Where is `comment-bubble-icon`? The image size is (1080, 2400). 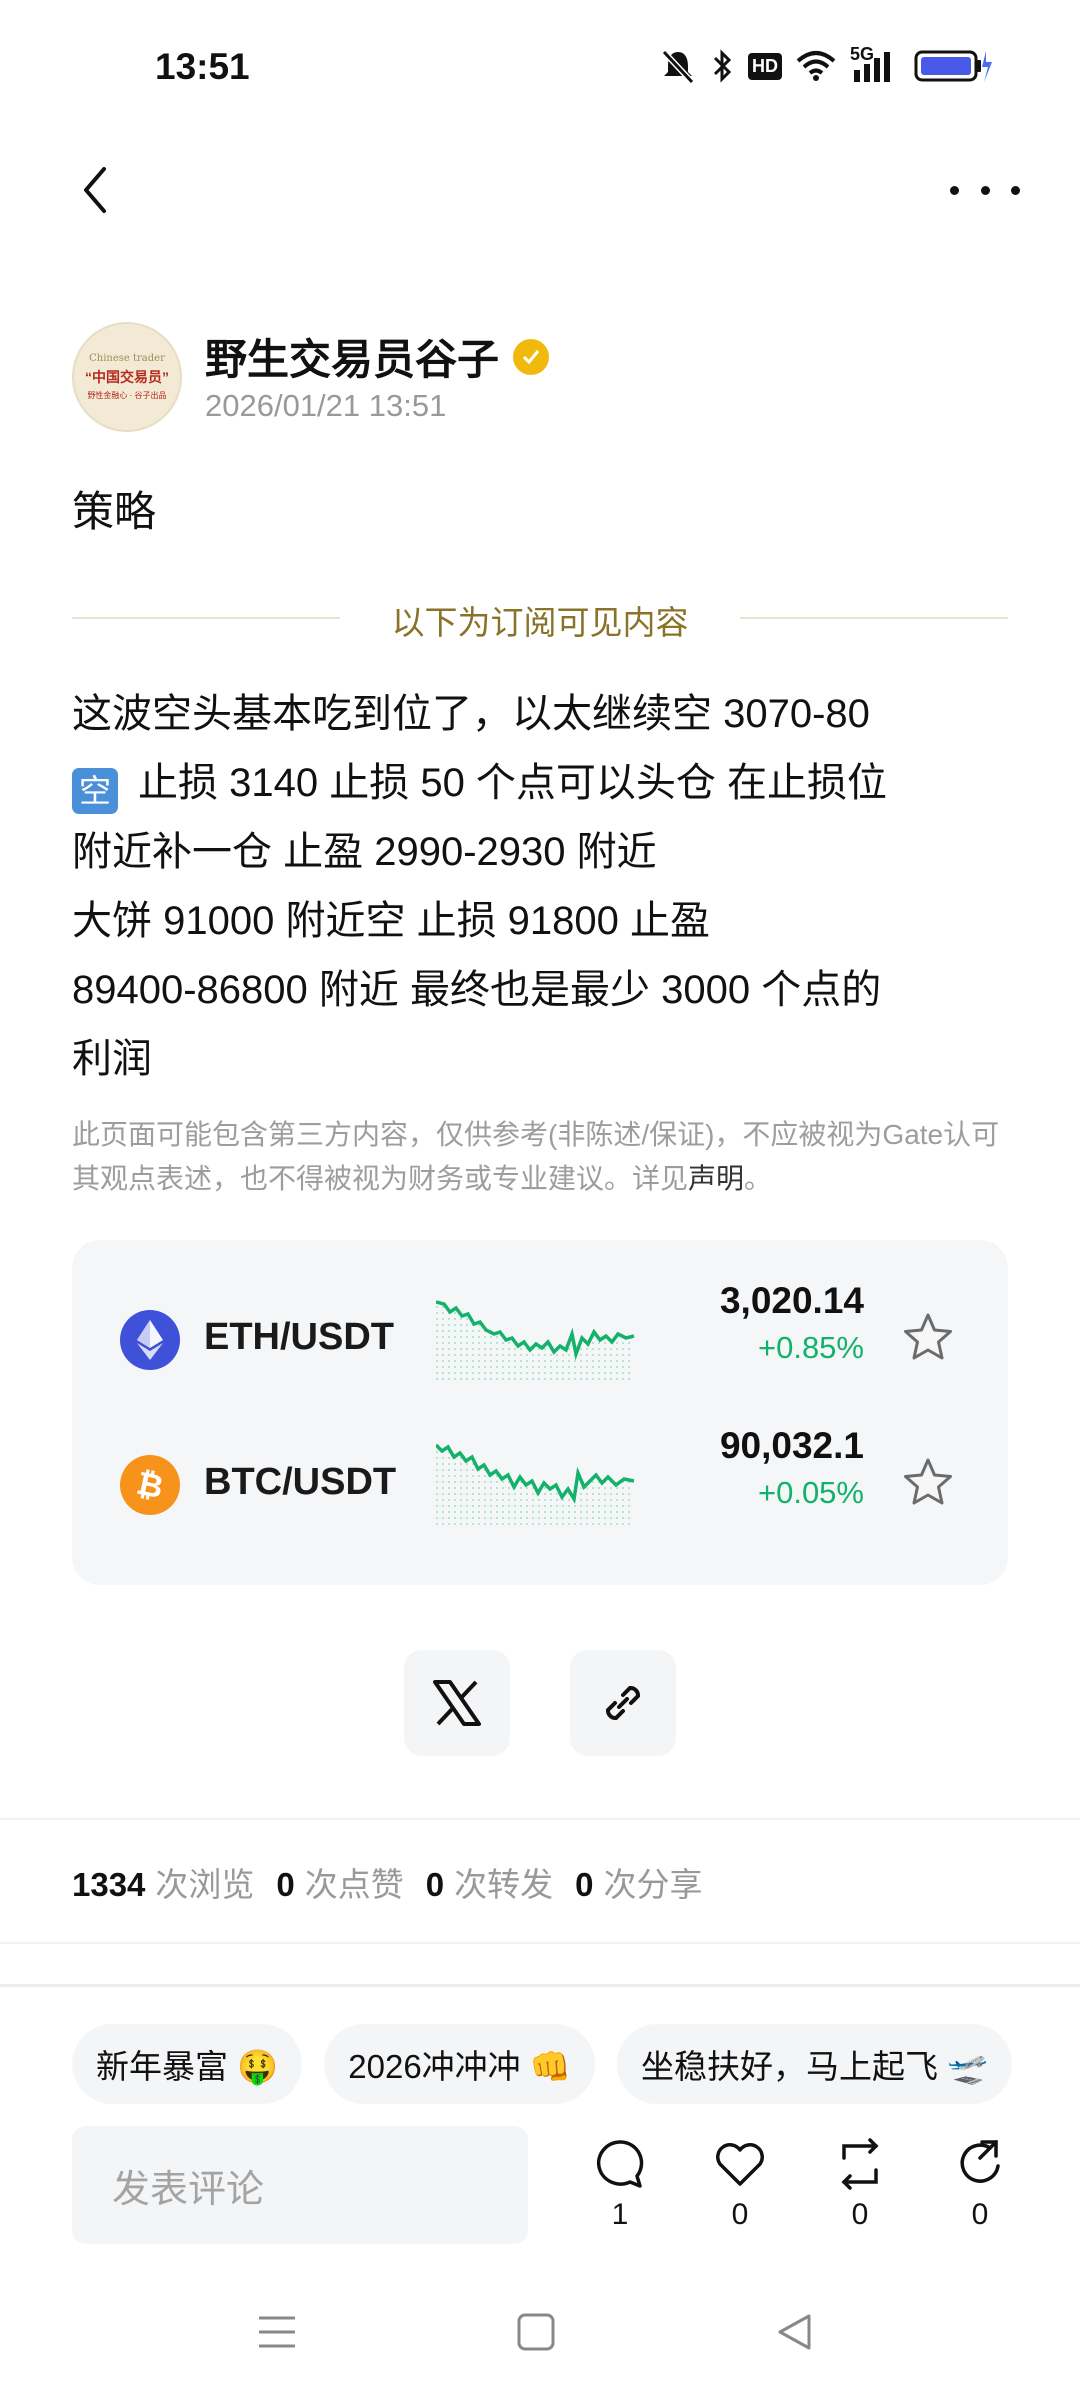
comment-bubble-icon is located at coordinates (620, 2164).